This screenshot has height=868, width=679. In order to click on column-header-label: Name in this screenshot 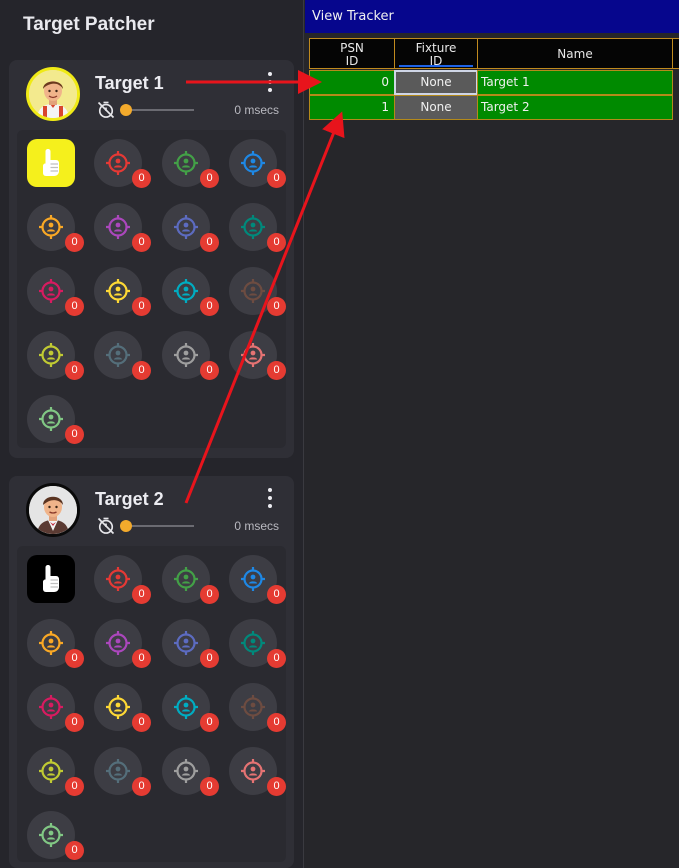, I will do `click(575, 54)`.